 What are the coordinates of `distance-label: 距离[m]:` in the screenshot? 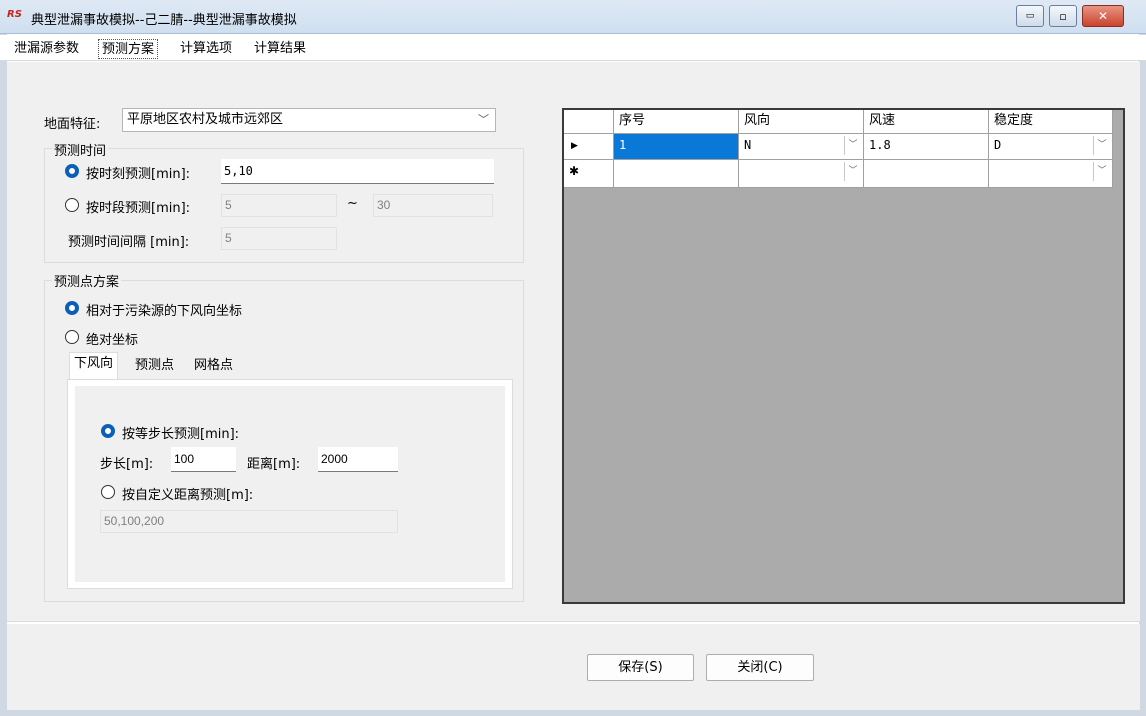 It's located at (274, 464).